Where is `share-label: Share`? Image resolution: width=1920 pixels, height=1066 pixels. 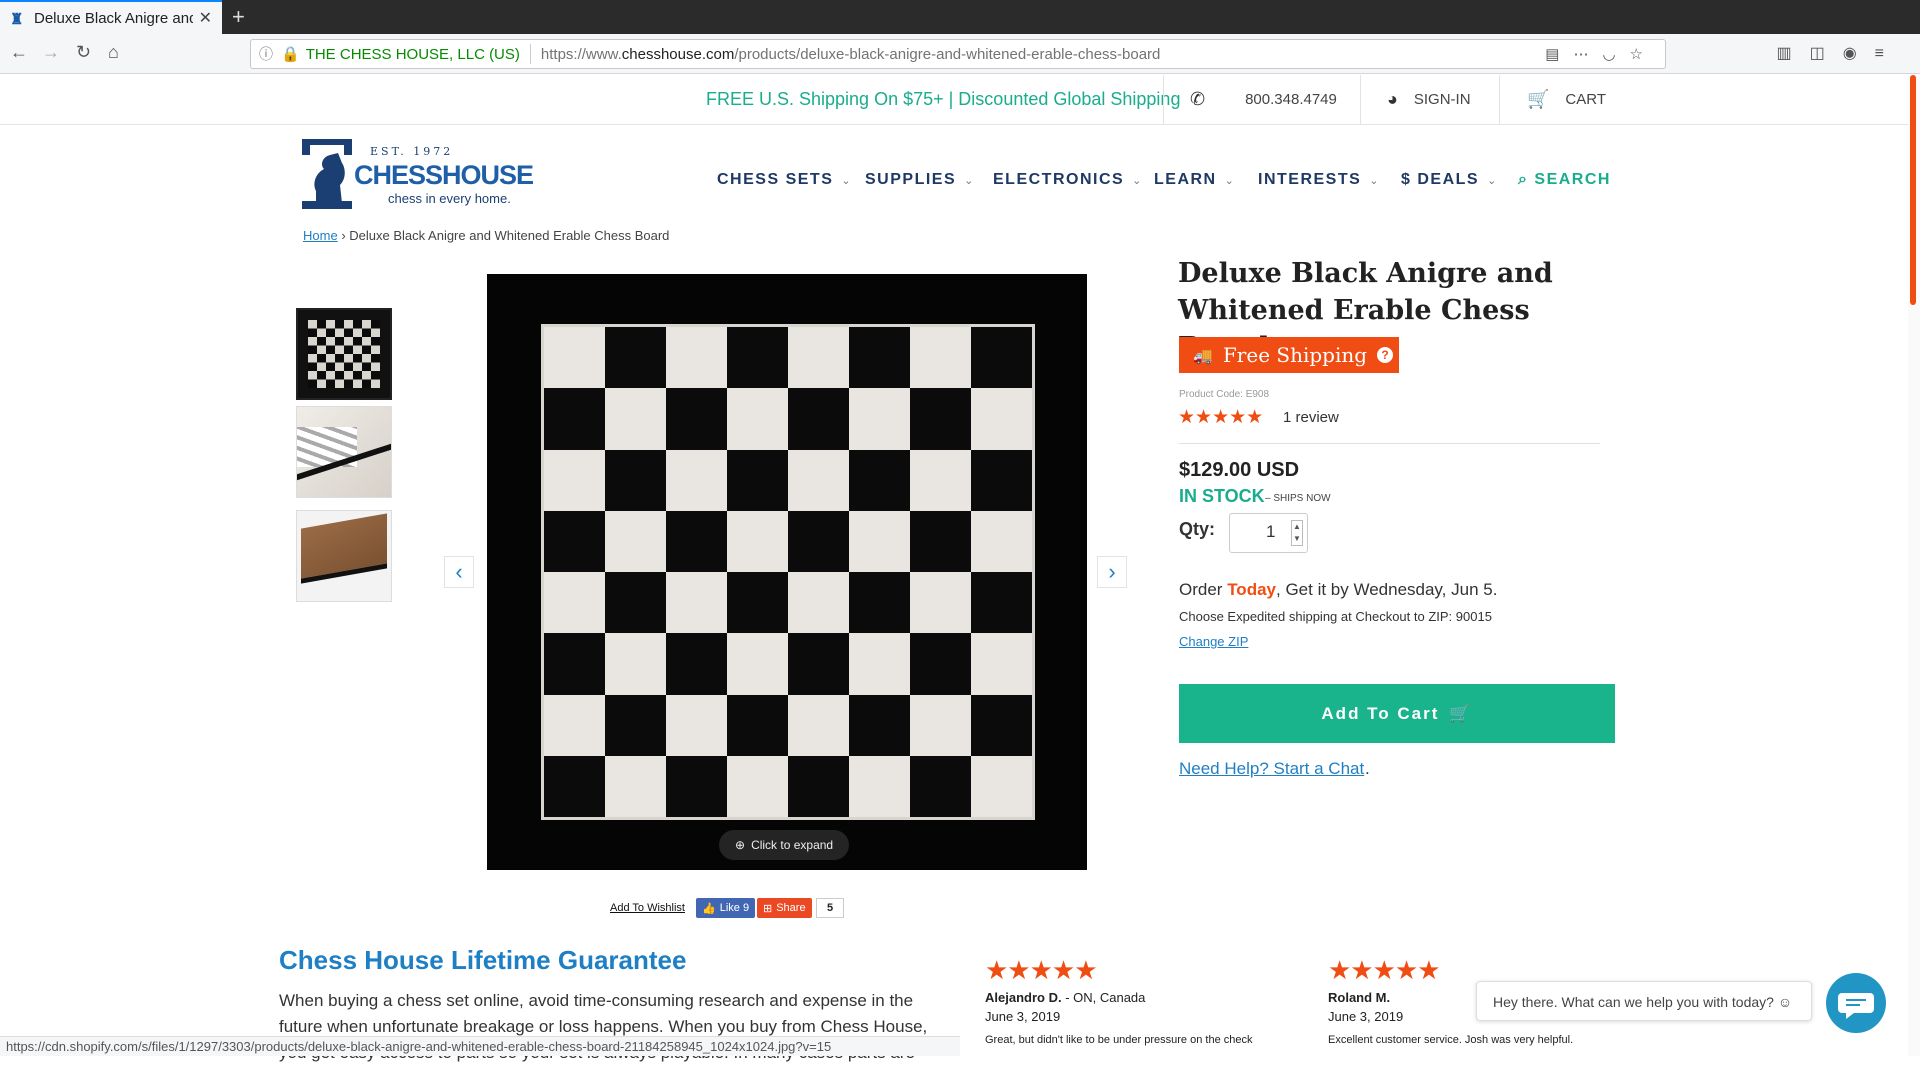 share-label: Share is located at coordinates (791, 908).